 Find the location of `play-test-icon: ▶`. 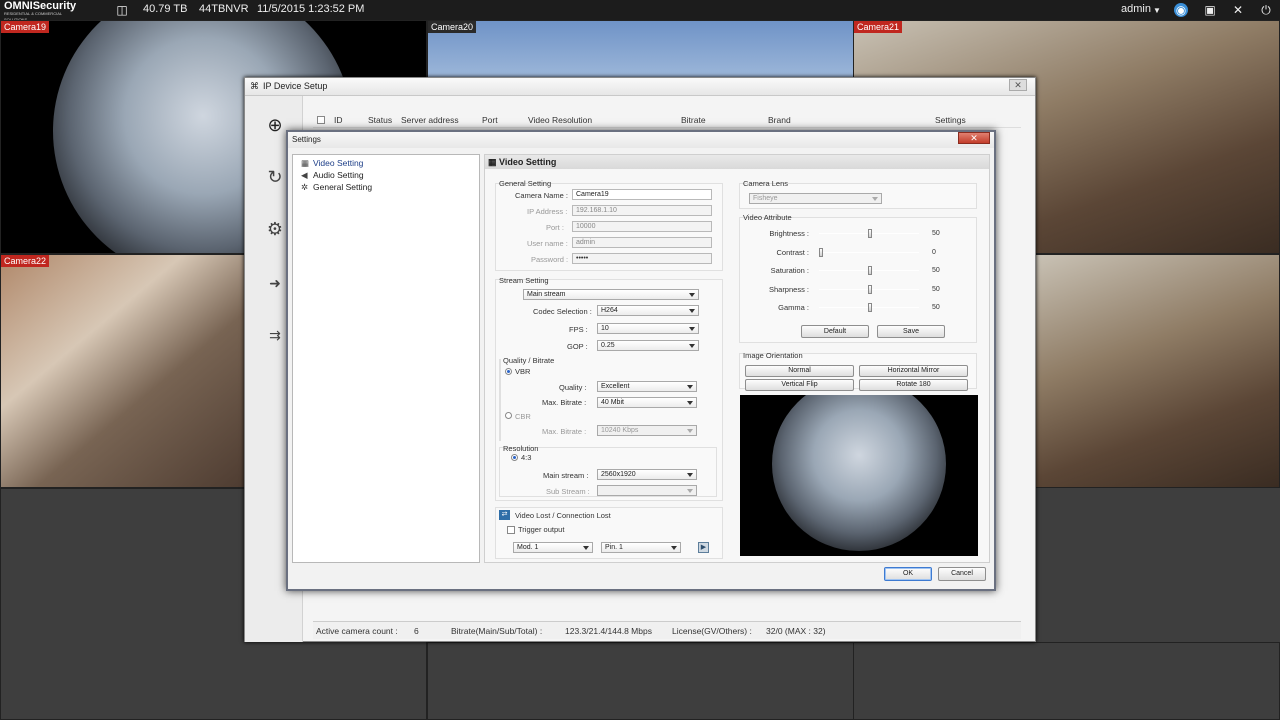

play-test-icon: ▶ is located at coordinates (703, 547).